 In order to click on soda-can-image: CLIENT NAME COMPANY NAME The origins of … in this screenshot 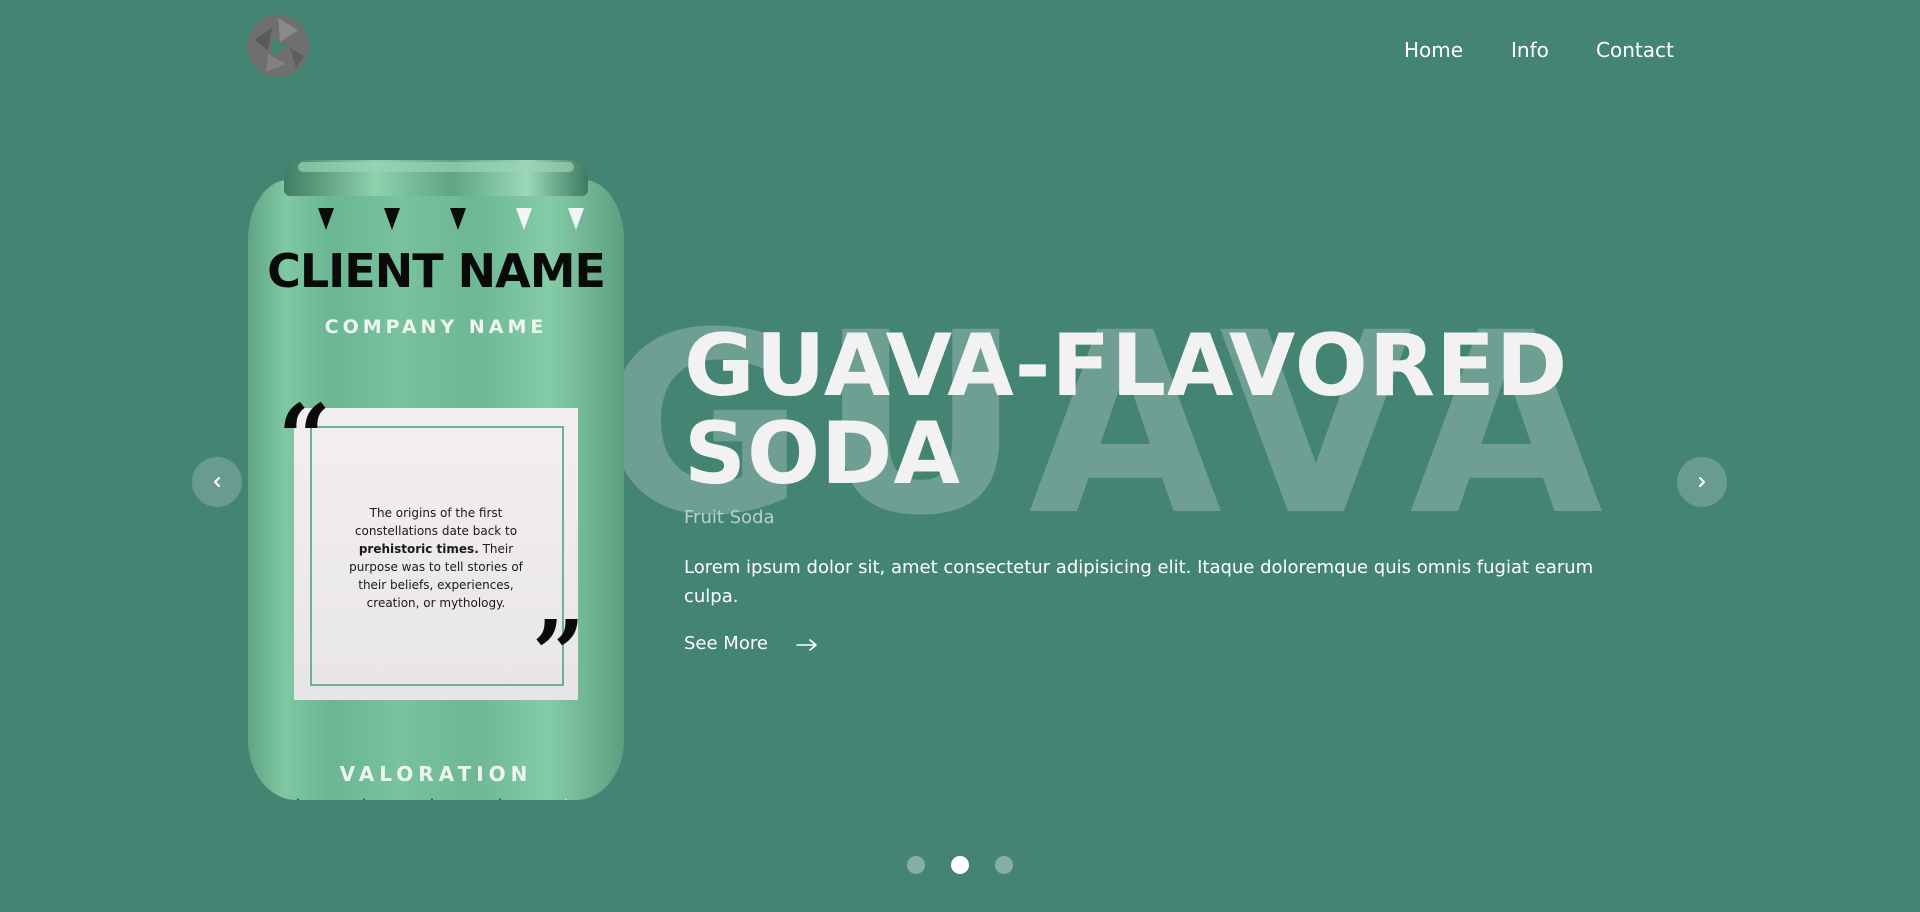, I will do `click(436, 488)`.